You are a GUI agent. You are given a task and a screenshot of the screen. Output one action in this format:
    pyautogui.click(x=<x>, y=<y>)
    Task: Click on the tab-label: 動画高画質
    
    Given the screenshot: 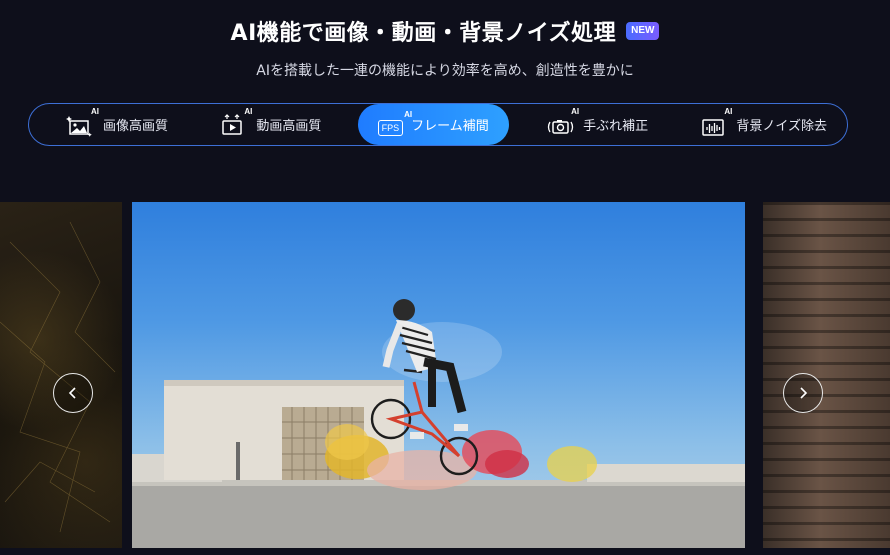 What is the action you would take?
    pyautogui.click(x=289, y=126)
    